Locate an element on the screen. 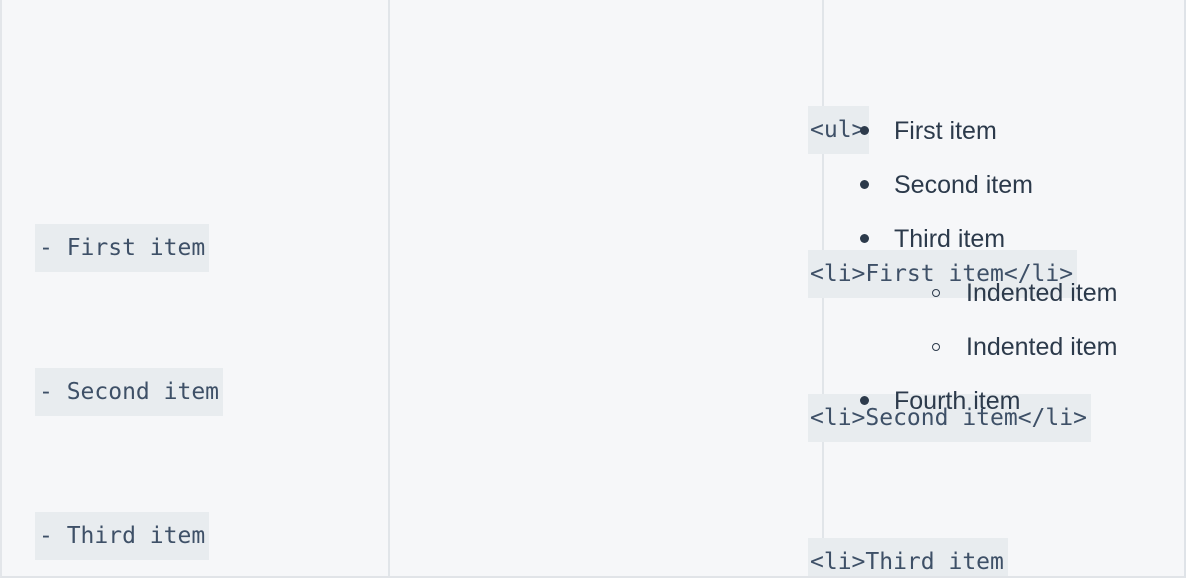 The width and height of the screenshot is (1186, 578). list-item: Fourth item is located at coordinates (1014, 401).